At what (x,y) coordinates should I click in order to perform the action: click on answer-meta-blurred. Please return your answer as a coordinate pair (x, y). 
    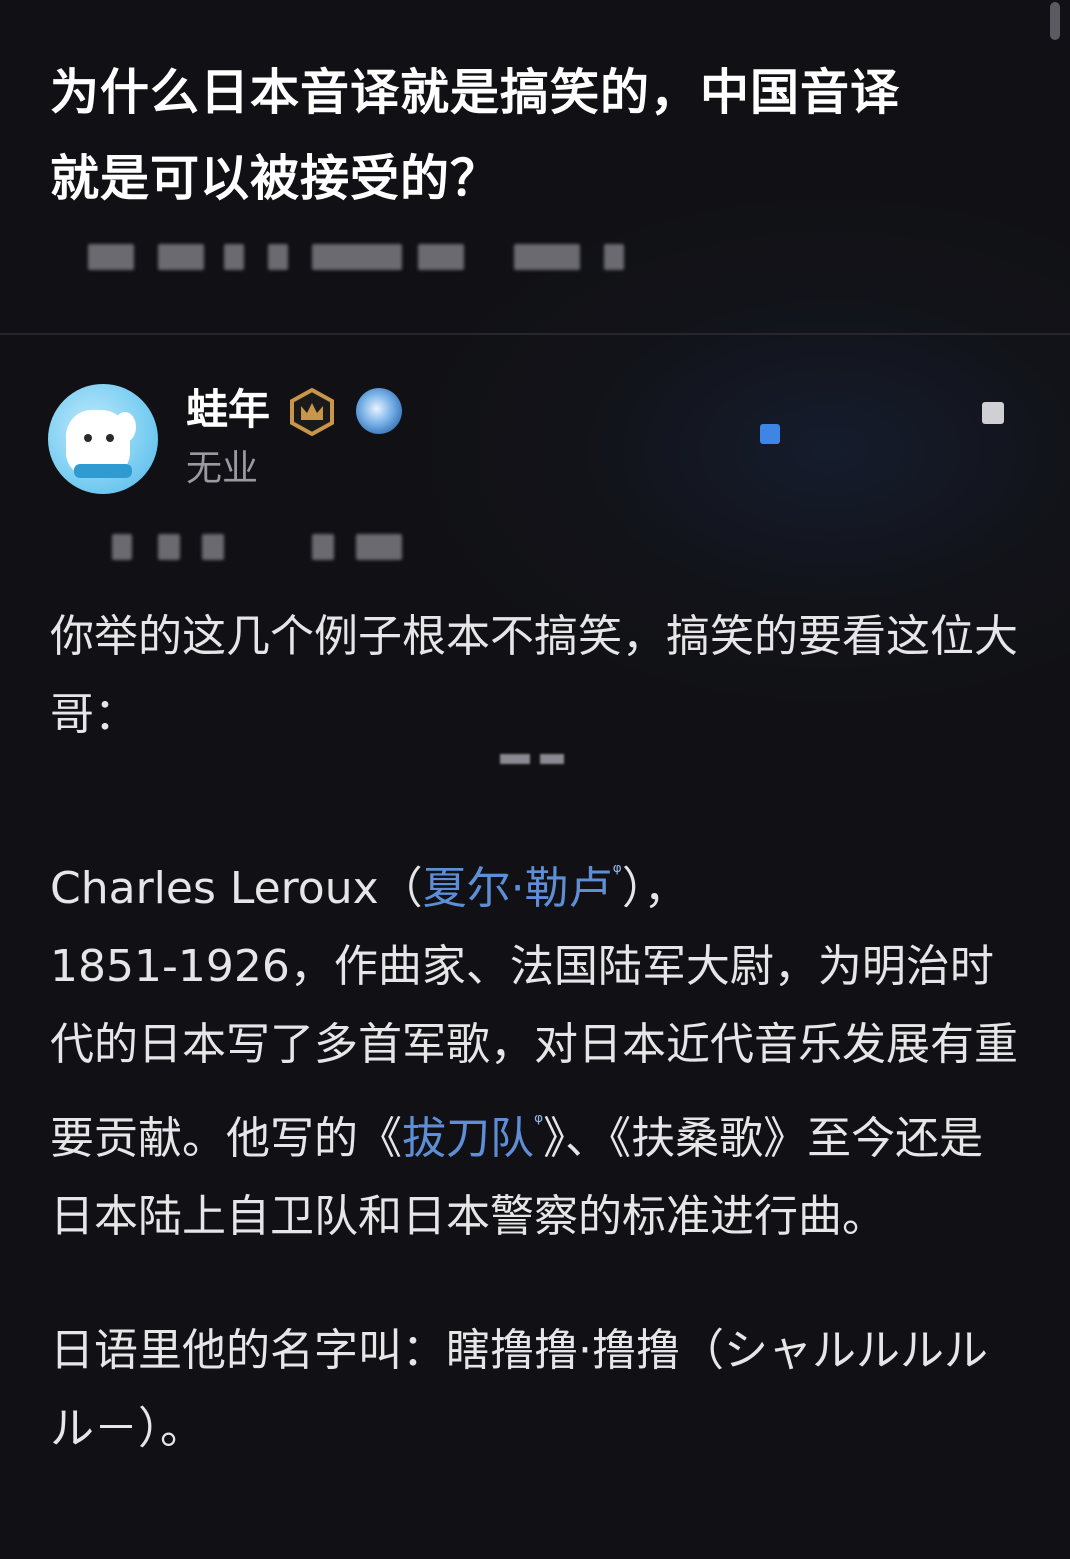
    Looking at the image, I should click on (272, 547).